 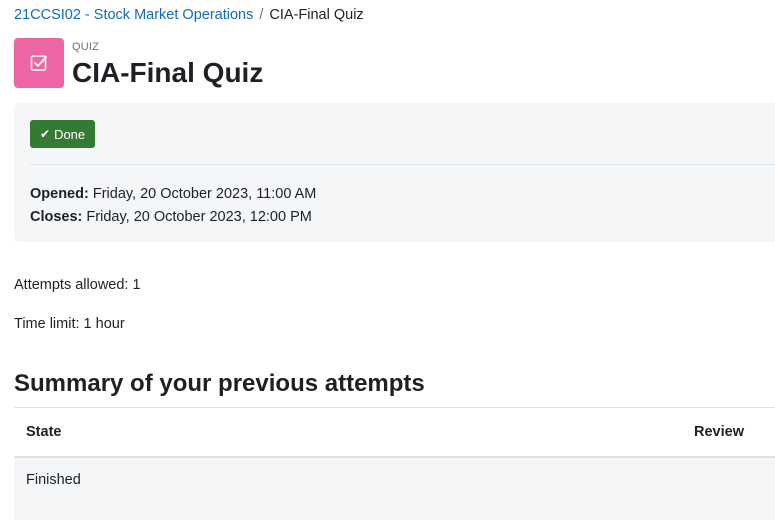 What do you see at coordinates (316, 15) in the screenshot?
I see `breadcrumb-current: CIA-Final Quiz` at bounding box center [316, 15].